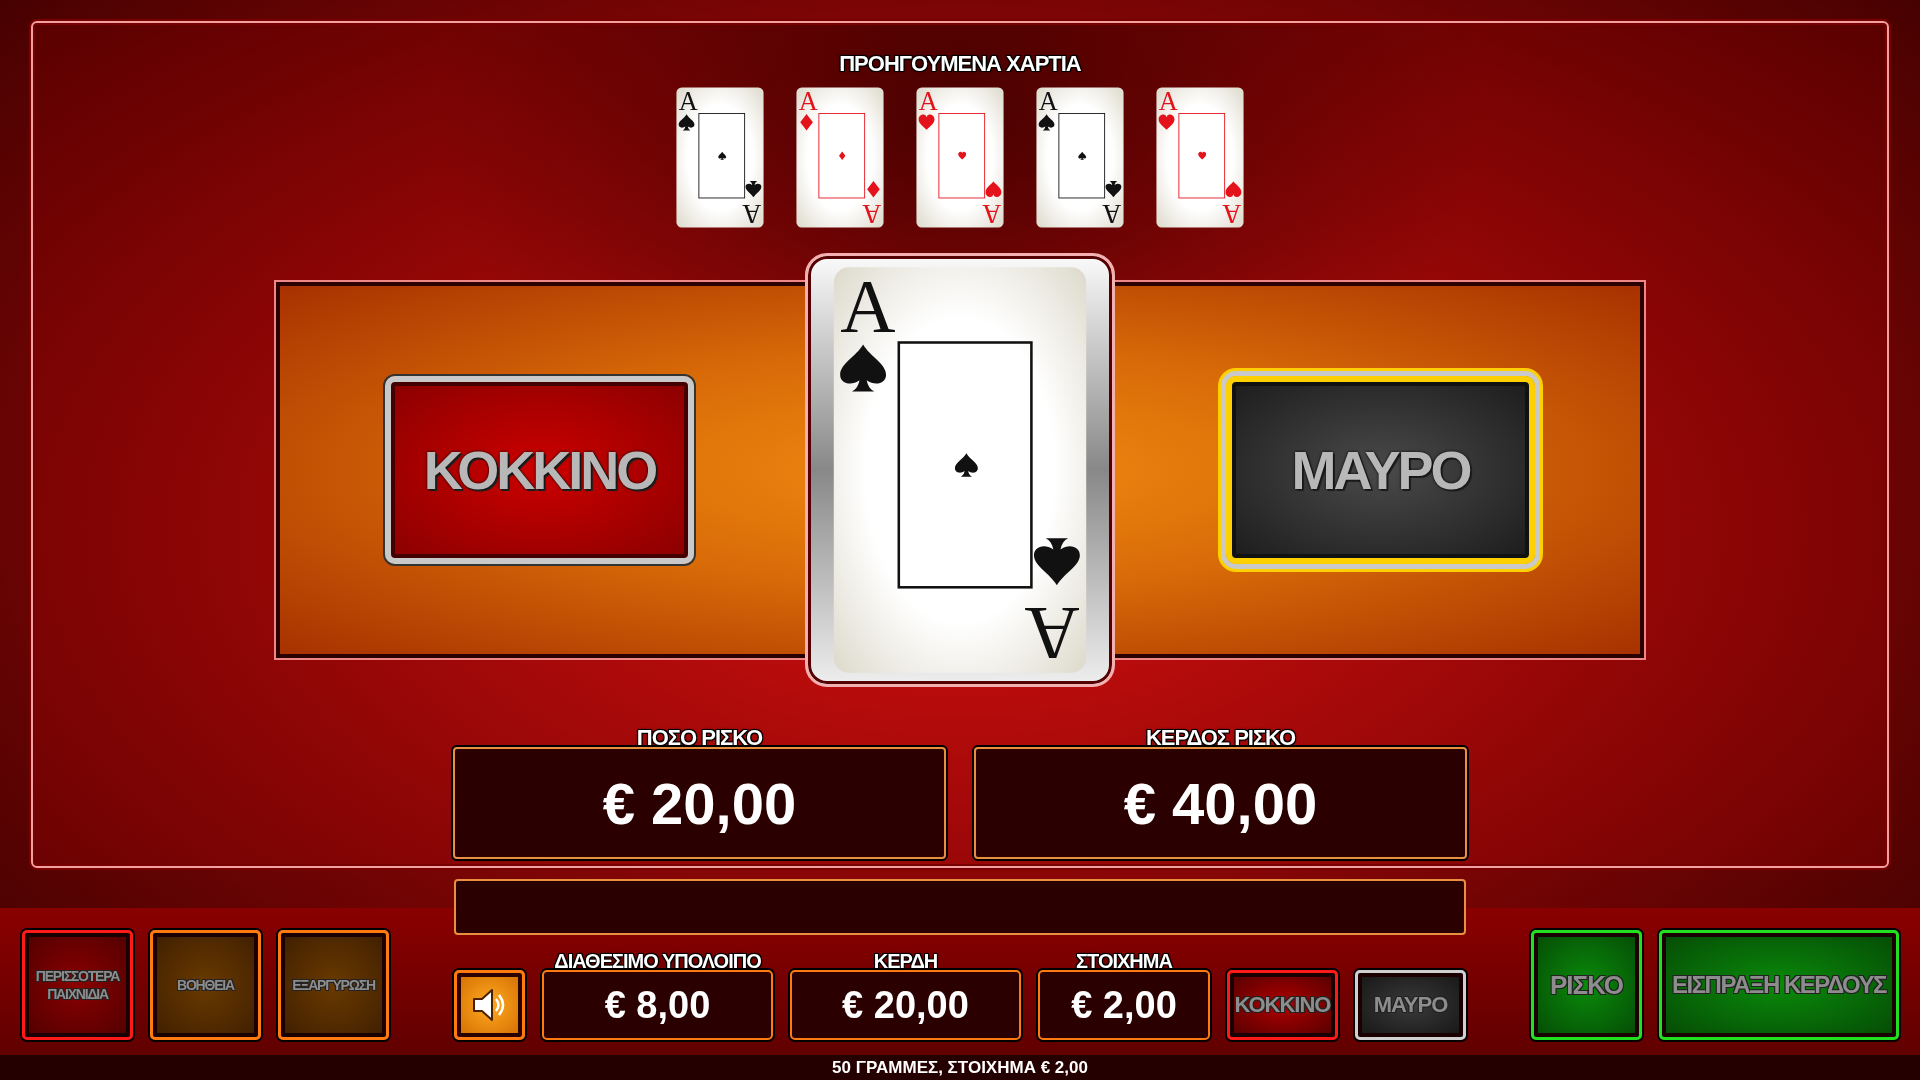  What do you see at coordinates (657, 1005) in the screenshot?
I see `display-value: € 8,00` at bounding box center [657, 1005].